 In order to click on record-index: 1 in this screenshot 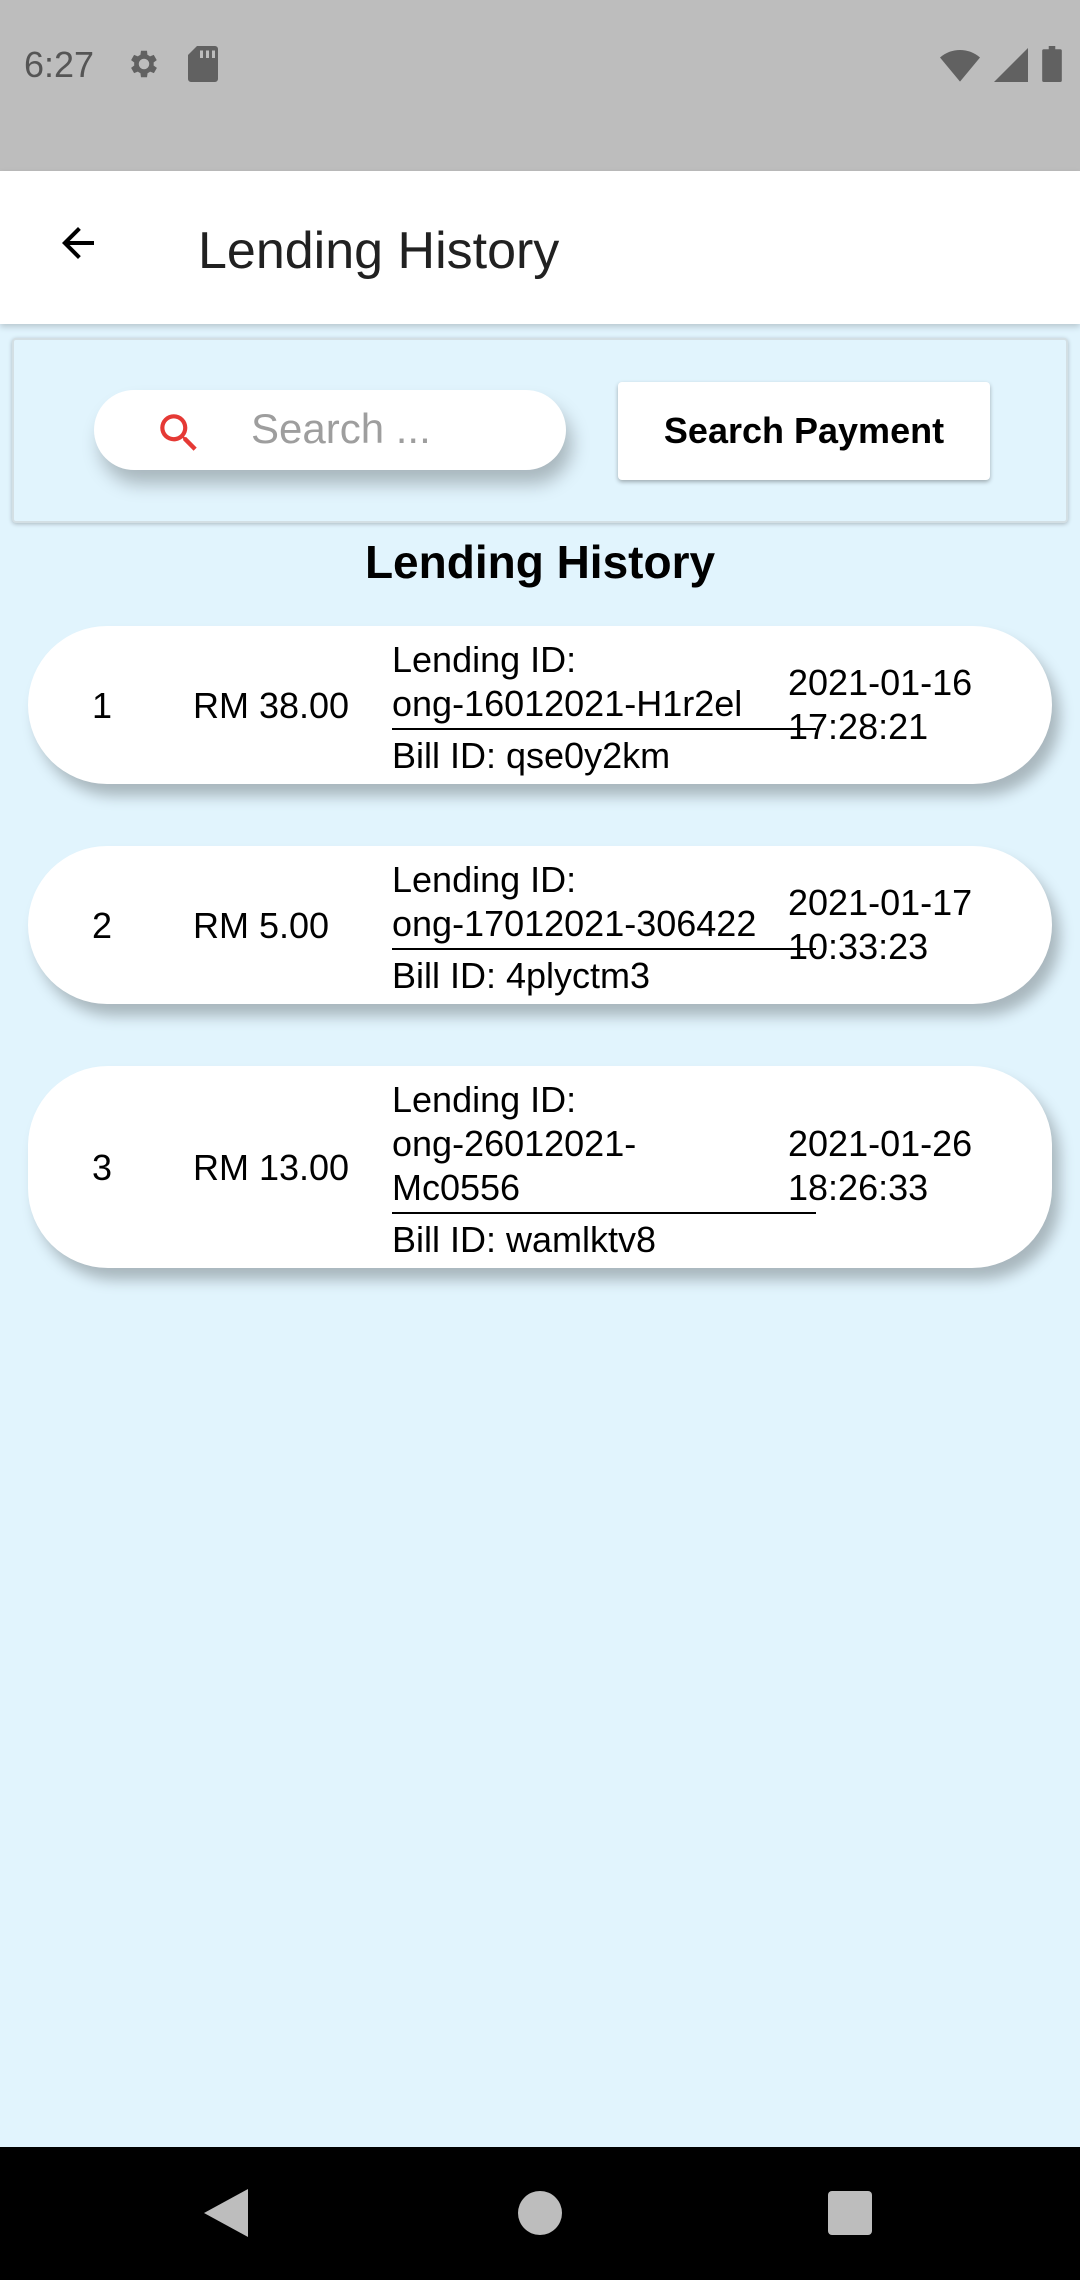, I will do `click(102, 705)`.